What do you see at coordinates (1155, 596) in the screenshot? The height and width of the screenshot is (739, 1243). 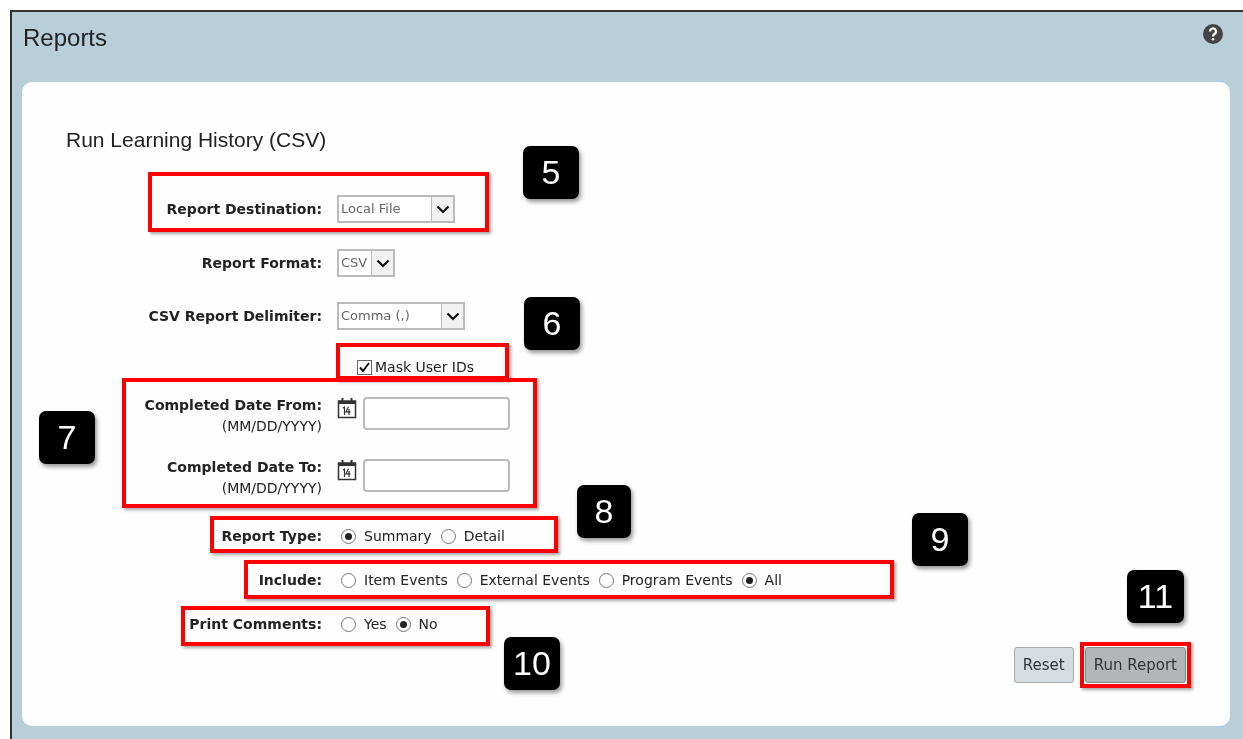 I see `step-number-badge: 11` at bounding box center [1155, 596].